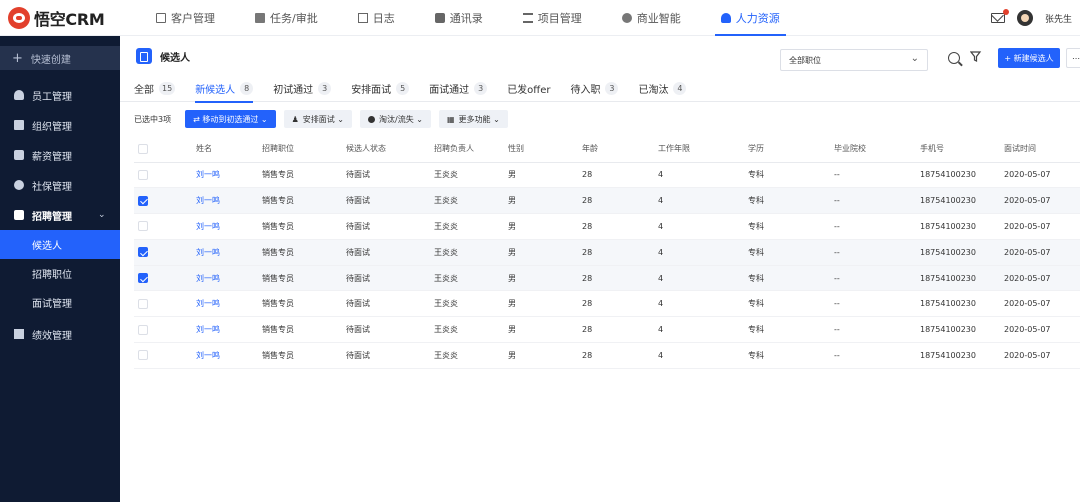 This screenshot has height=502, width=1080. What do you see at coordinates (620, 149) in the screenshot?
I see `column-header: 年龄` at bounding box center [620, 149].